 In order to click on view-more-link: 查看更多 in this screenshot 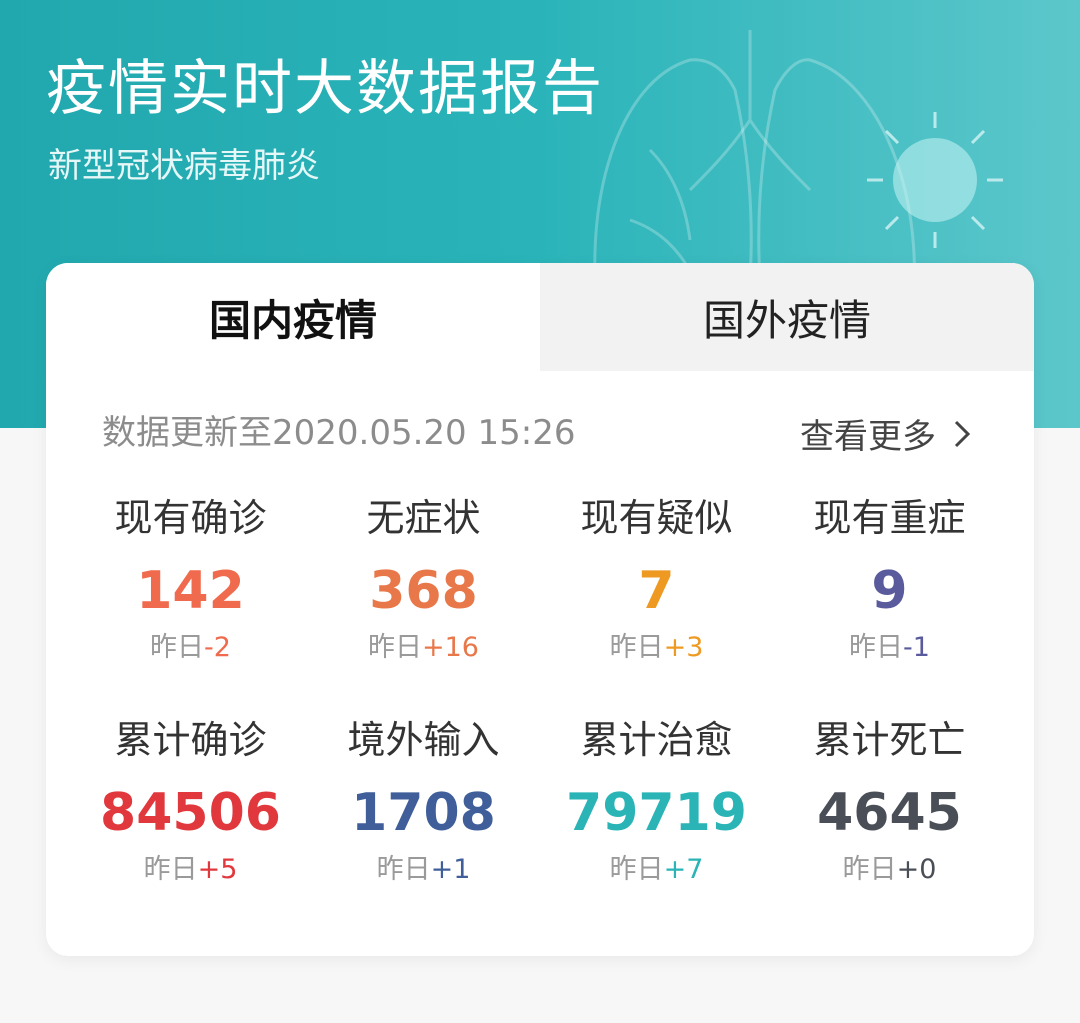, I will do `click(887, 433)`.